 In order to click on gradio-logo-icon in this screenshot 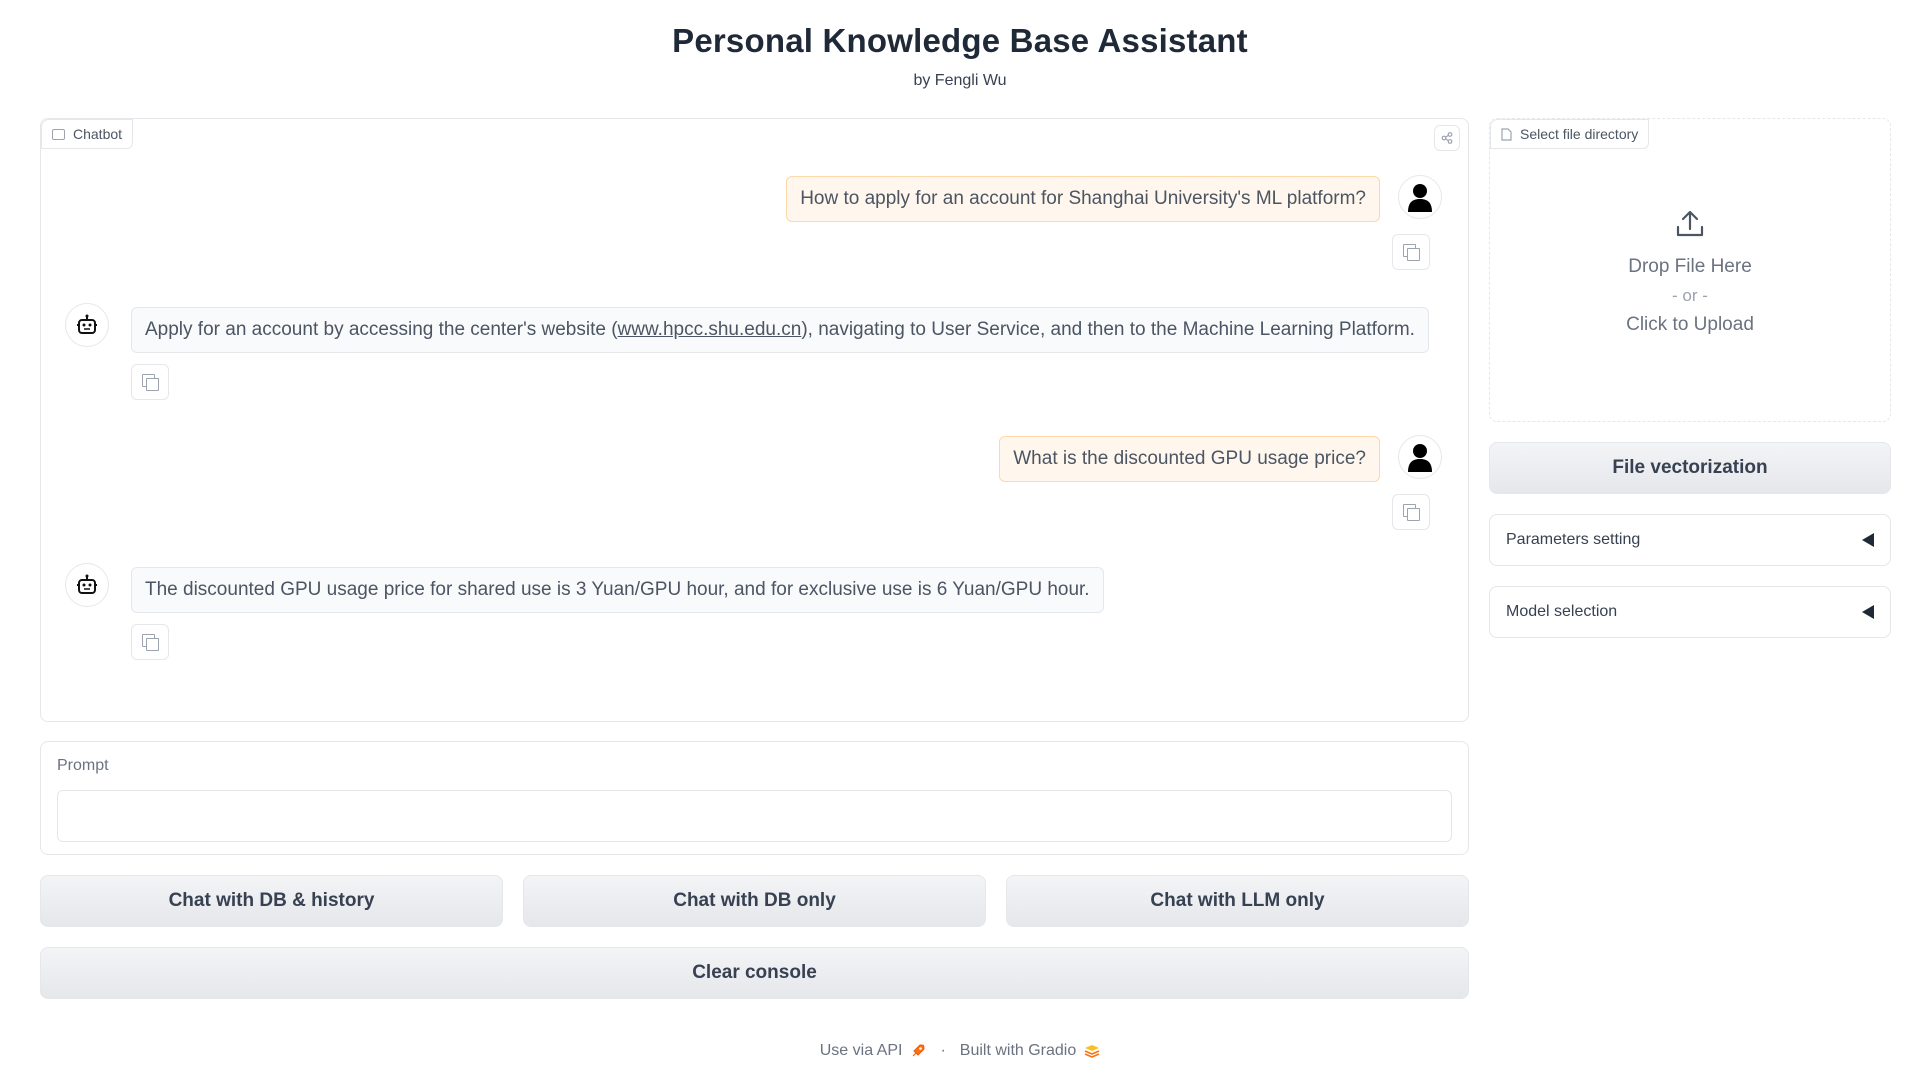, I will do `click(1092, 1051)`.